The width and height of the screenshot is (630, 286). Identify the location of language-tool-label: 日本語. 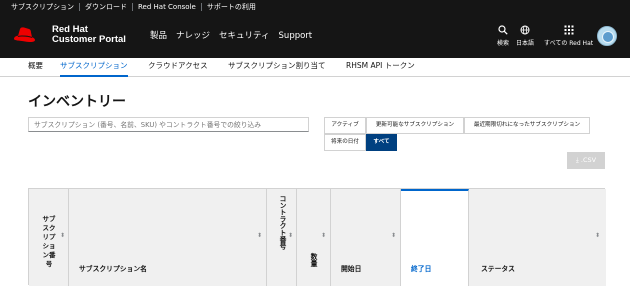
(525, 43).